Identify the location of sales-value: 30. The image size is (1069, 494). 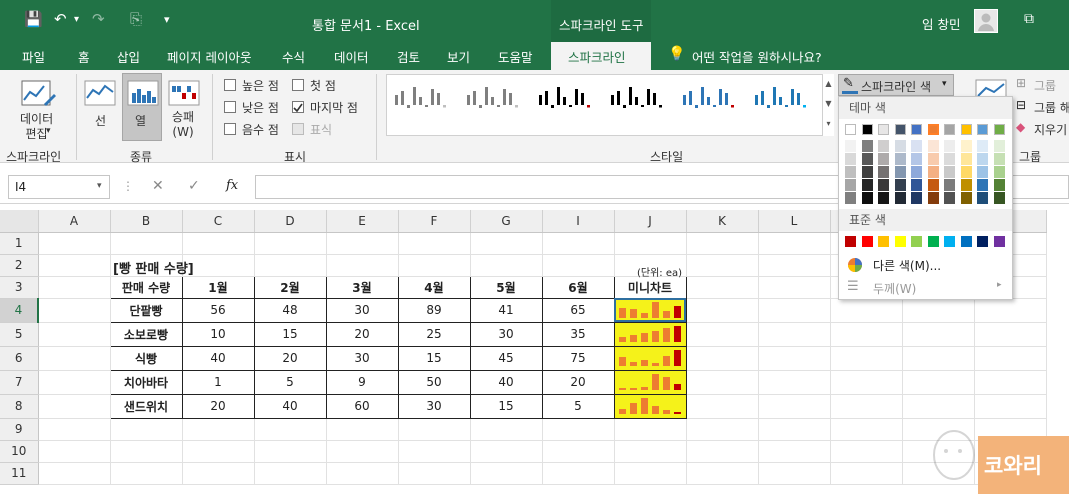
(506, 334).